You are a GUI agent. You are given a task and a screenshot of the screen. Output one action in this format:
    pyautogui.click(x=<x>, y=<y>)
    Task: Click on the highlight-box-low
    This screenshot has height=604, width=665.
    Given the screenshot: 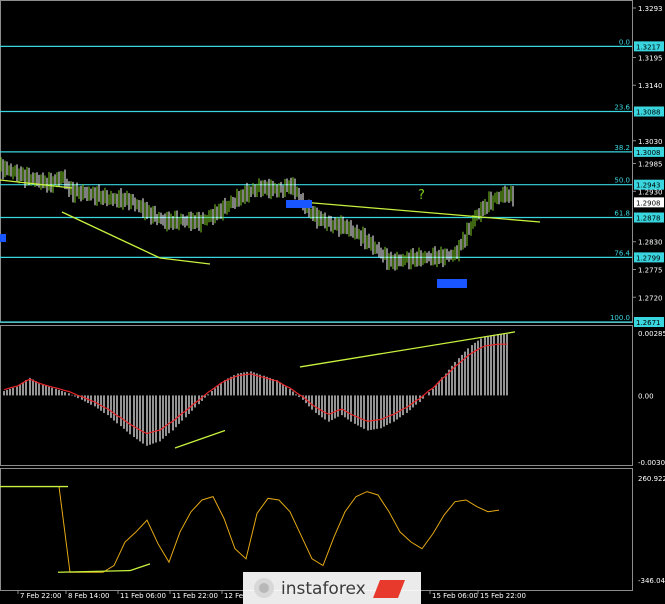 What is the action you would take?
    pyautogui.click(x=452, y=283)
    